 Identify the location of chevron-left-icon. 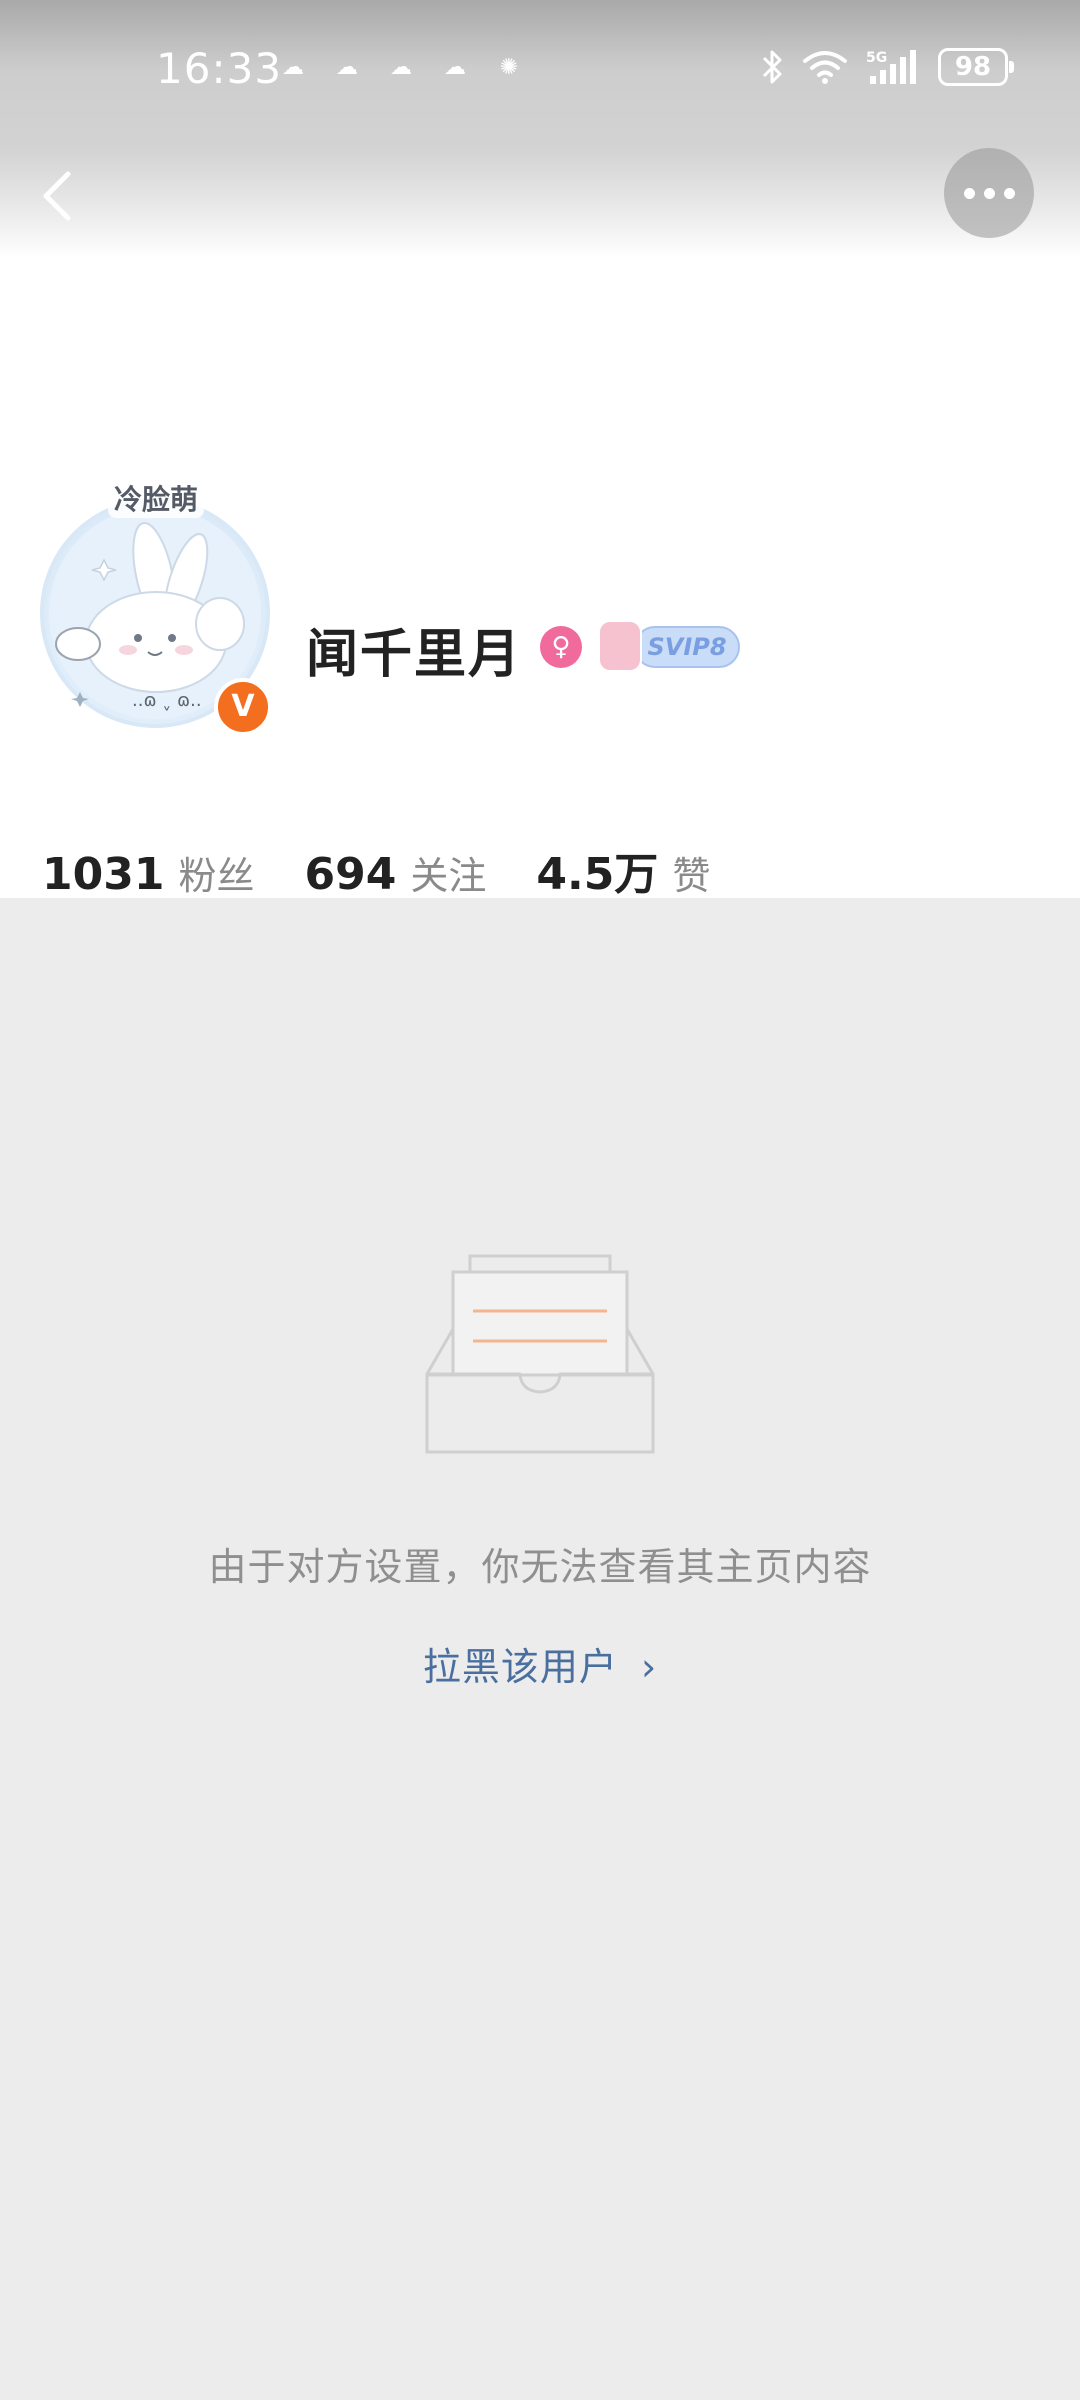
(57, 196).